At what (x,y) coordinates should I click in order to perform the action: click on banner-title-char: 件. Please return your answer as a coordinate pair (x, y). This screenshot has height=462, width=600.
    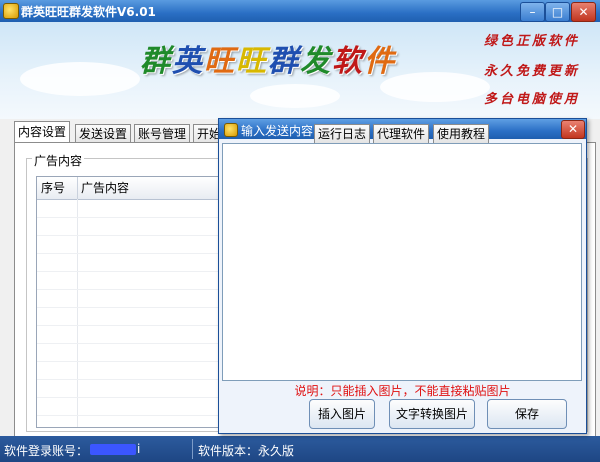
    Looking at the image, I should click on (380, 61).